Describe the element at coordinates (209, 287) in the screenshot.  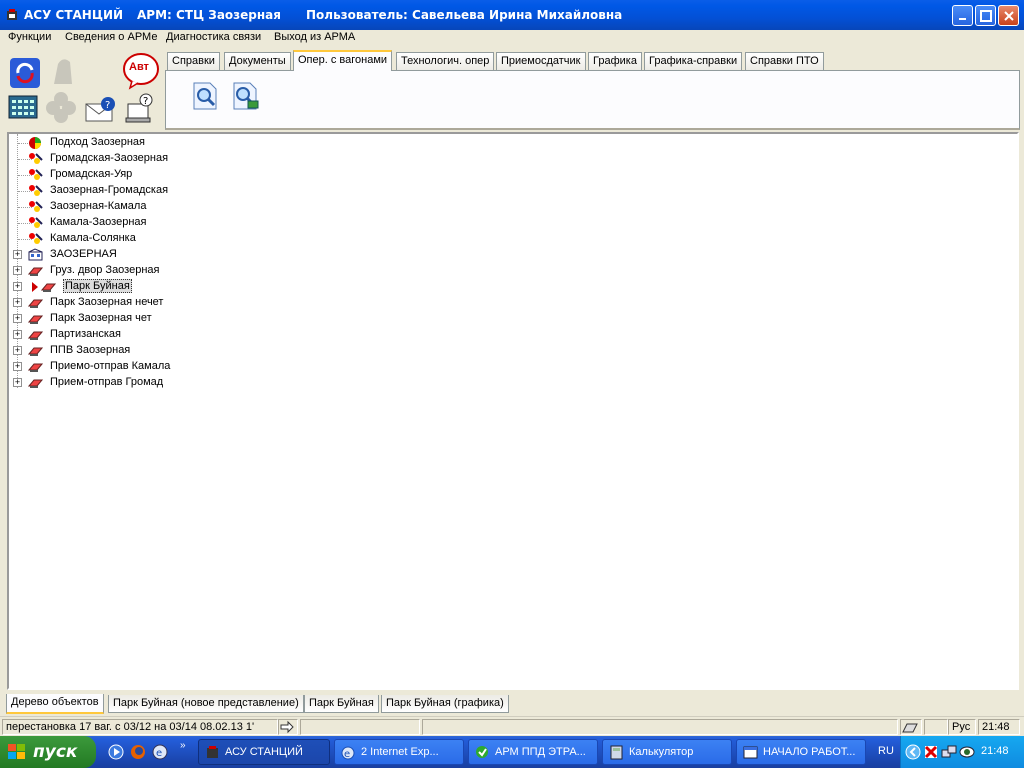
I see `tree-item: + Парк Буйная` at that location.